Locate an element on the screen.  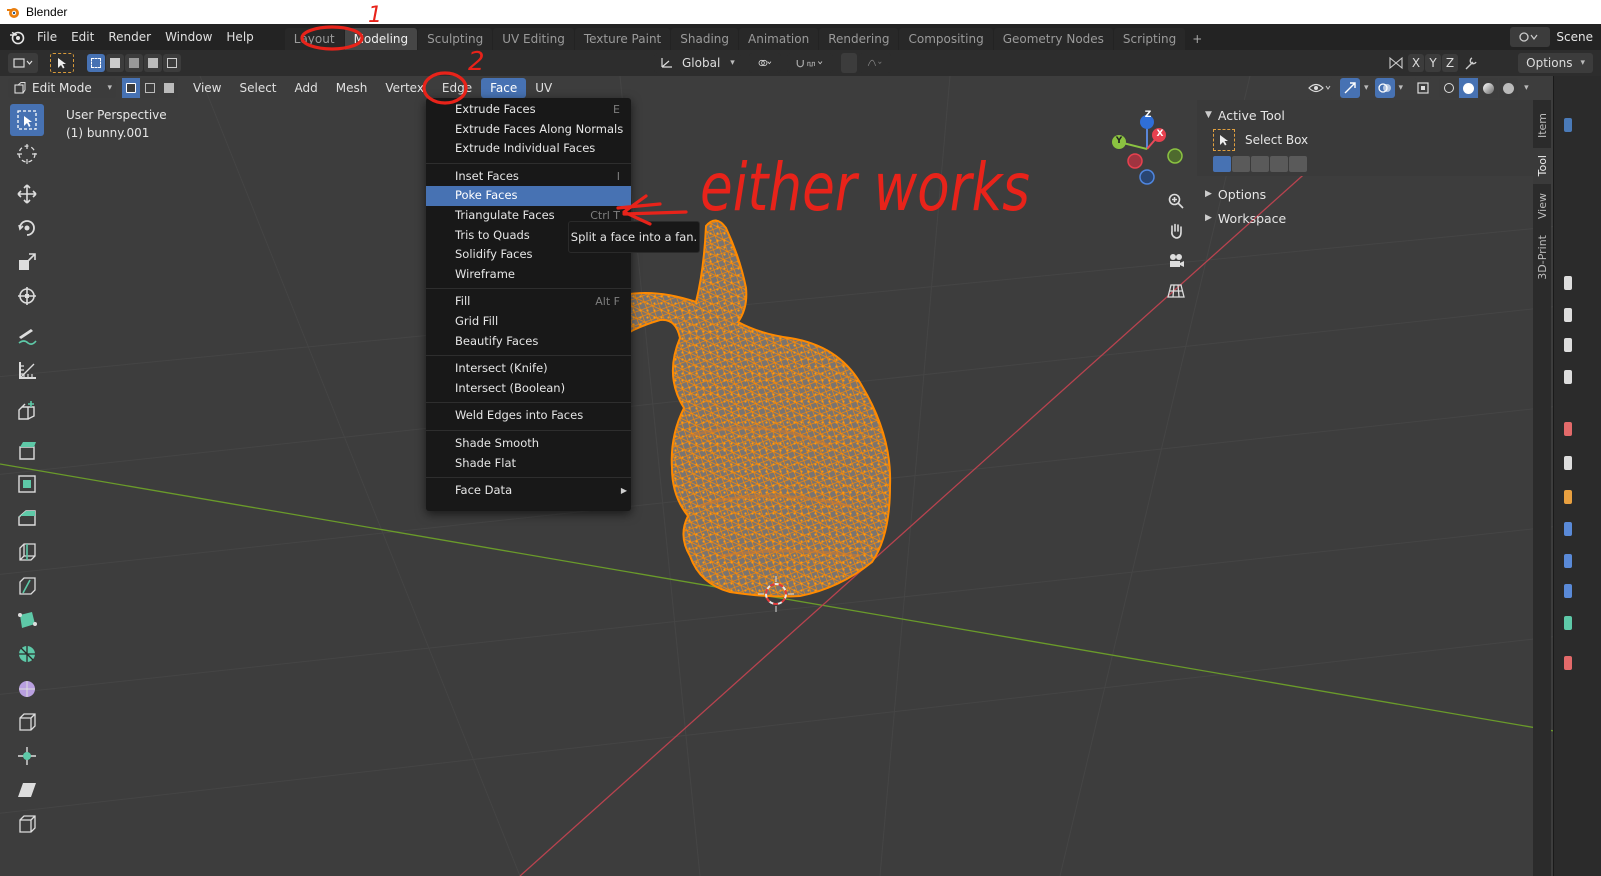
loop-cut-tool is located at coordinates (27, 552).